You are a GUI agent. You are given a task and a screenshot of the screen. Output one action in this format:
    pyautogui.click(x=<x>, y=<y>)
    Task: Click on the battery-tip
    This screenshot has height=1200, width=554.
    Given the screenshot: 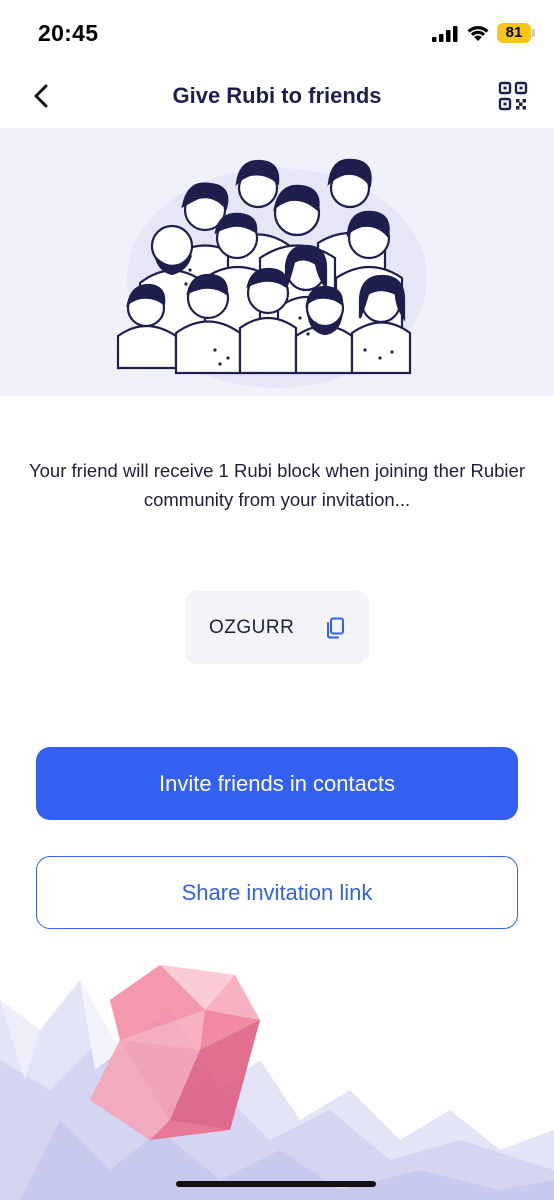 What is the action you would take?
    pyautogui.click(x=533, y=33)
    